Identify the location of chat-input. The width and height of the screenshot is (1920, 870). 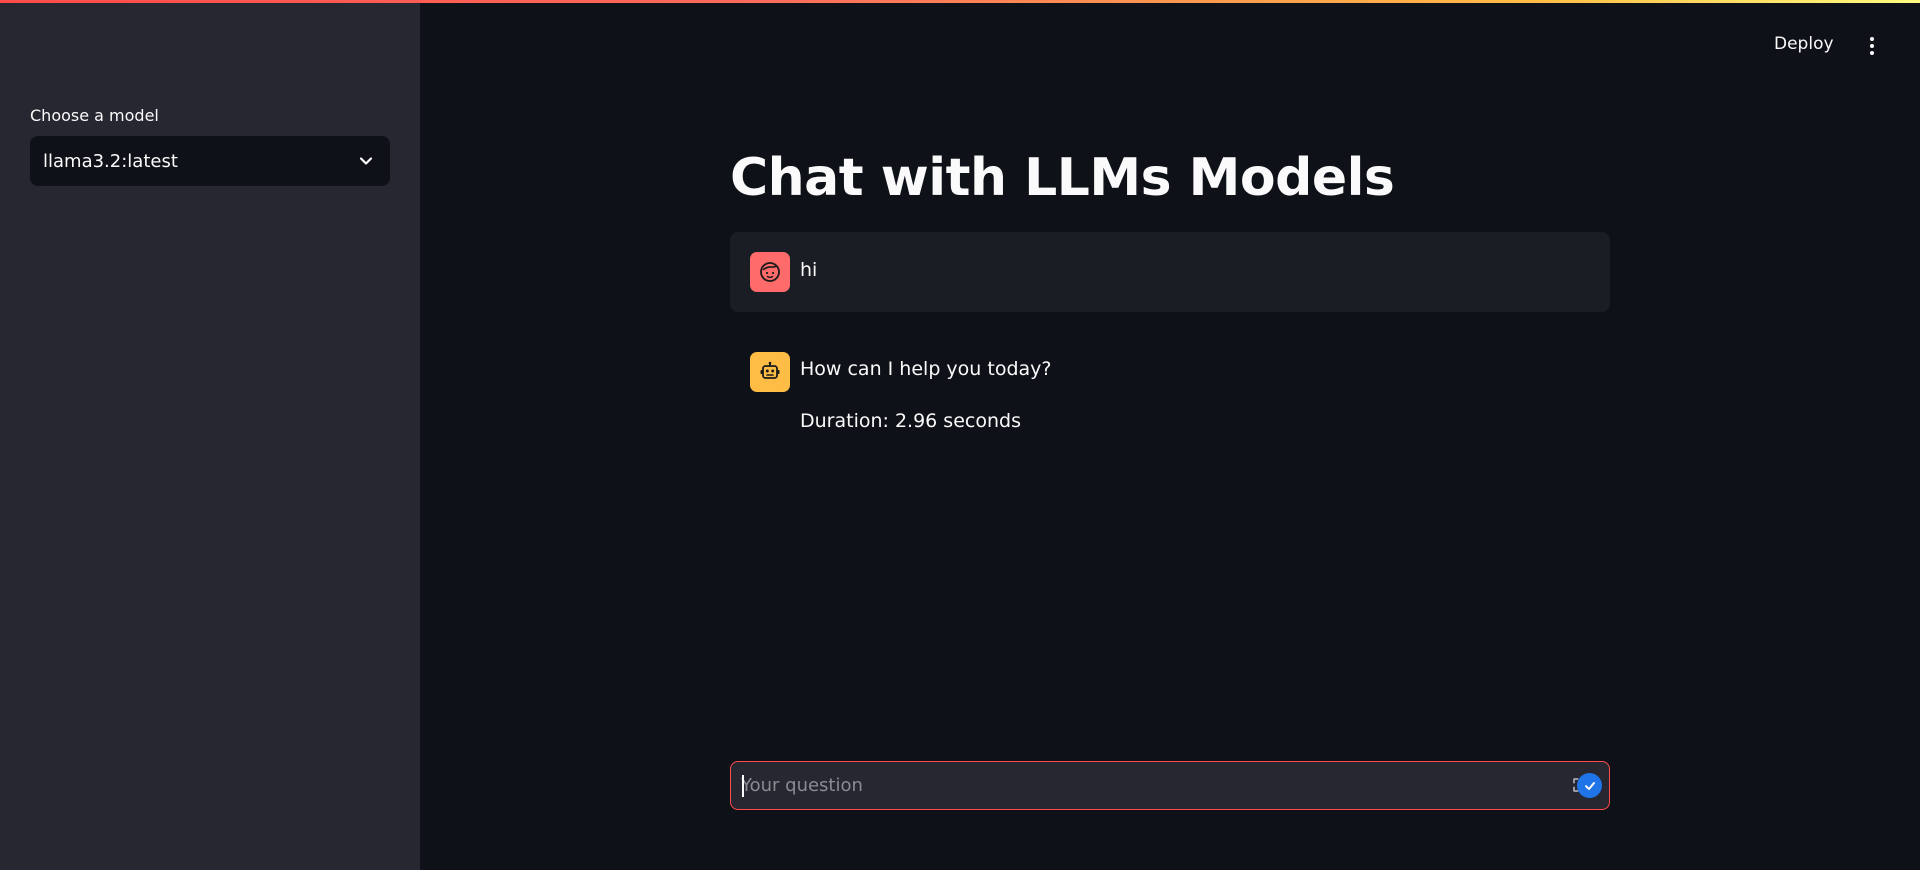
(1151, 785).